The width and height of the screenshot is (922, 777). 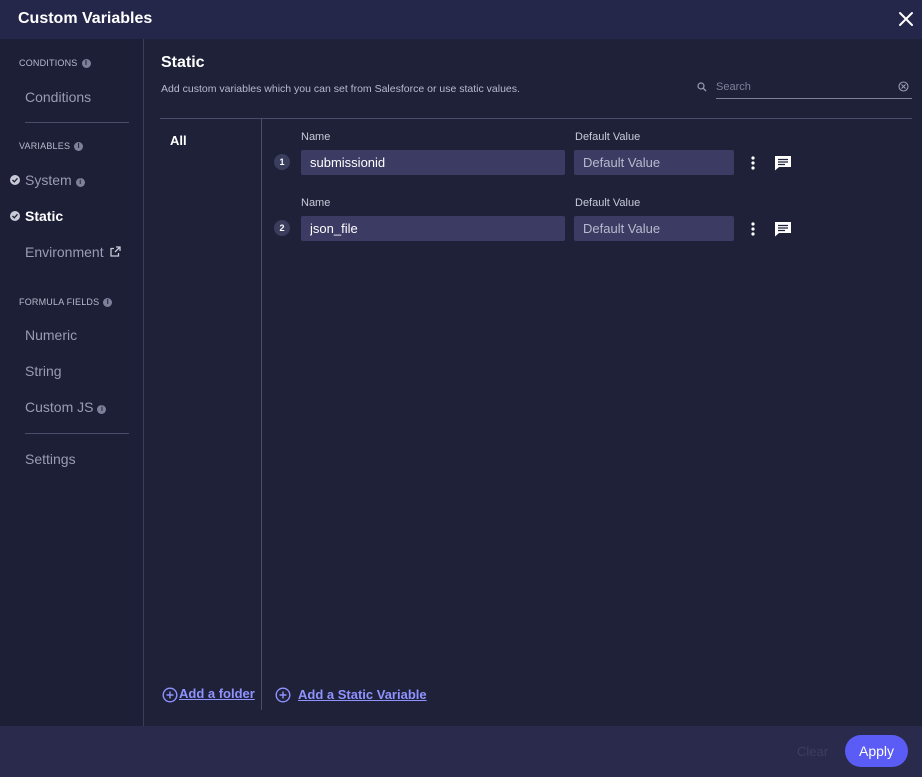 I want to click on header-divider, so click(x=536, y=118).